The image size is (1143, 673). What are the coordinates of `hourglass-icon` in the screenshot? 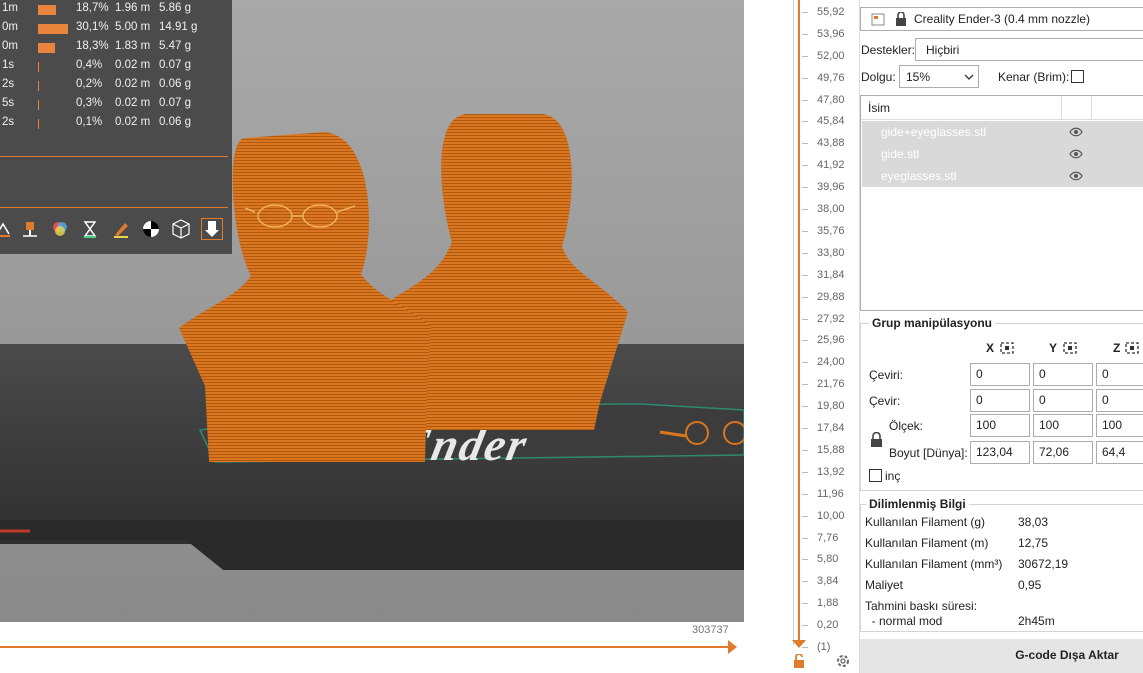 It's located at (90, 229).